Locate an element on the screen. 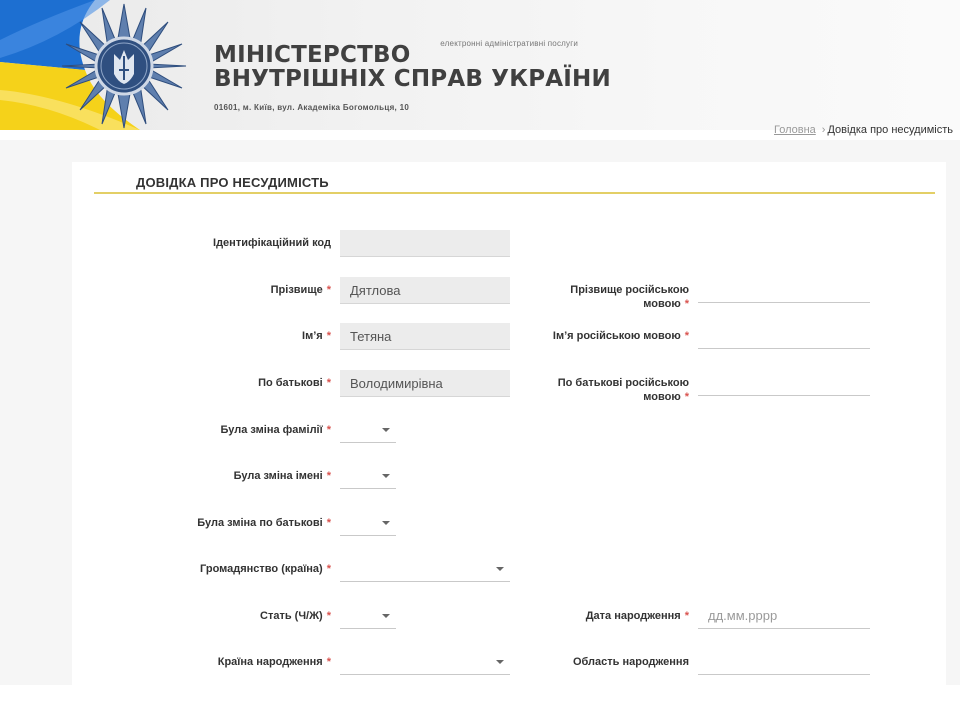 The image size is (960, 712). breadcrumb-current: Довідка про несудимість is located at coordinates (890, 130).